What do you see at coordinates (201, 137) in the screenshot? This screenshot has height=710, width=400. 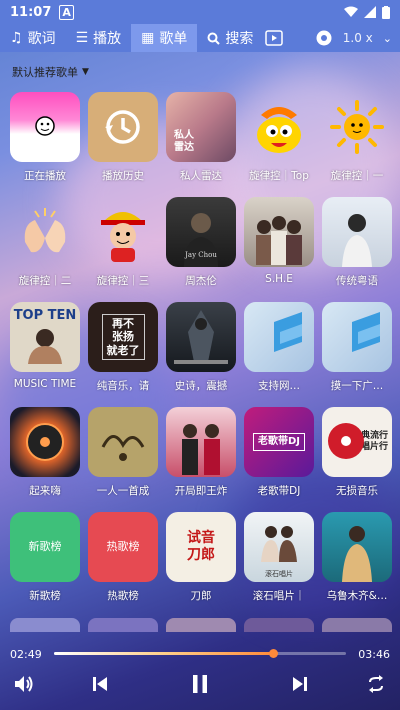 I see `playlist-item: 私人 雷达 私人雷达` at bounding box center [201, 137].